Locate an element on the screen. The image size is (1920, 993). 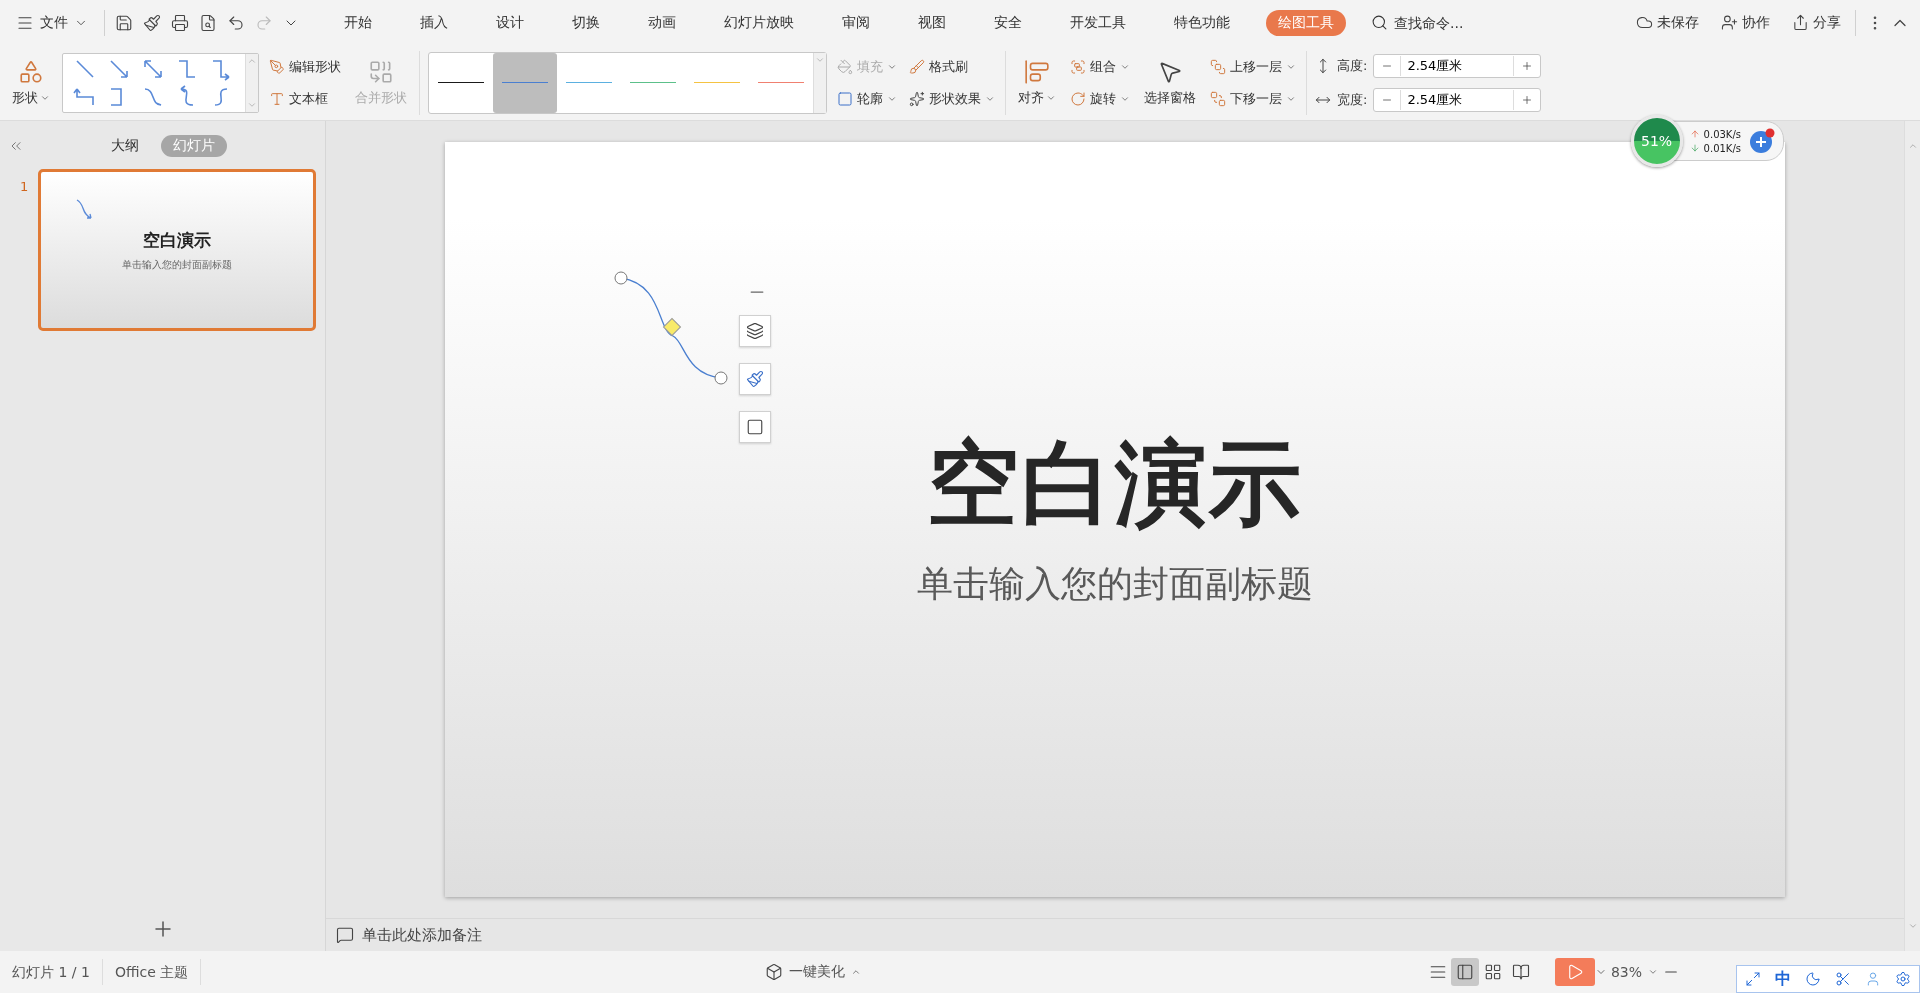
outline-button: 轮廓 is located at coordinates (867, 98).